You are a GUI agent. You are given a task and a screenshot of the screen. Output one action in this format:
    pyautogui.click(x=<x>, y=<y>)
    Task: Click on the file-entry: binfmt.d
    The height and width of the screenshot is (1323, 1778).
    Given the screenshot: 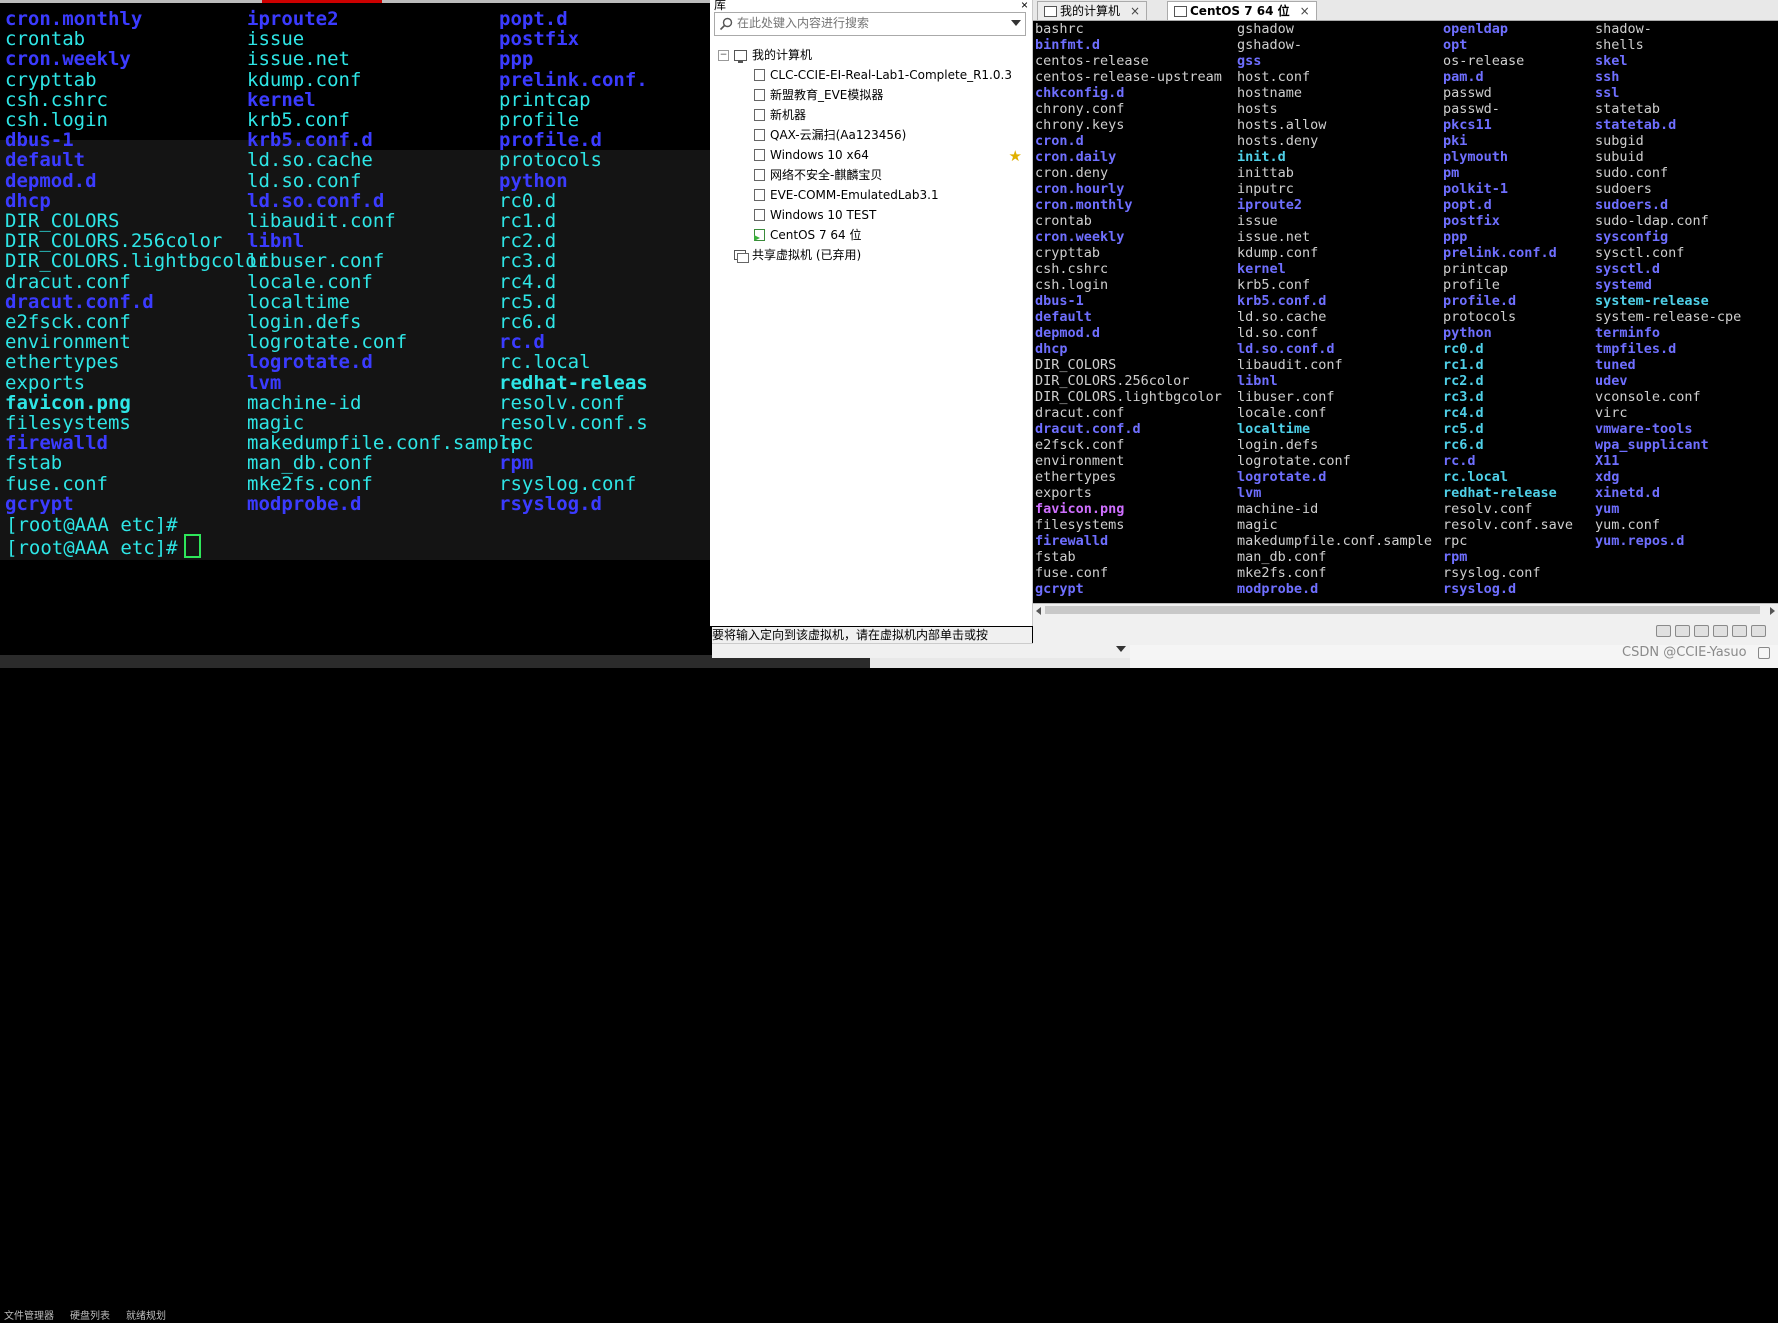 What is the action you would take?
    pyautogui.click(x=1128, y=45)
    